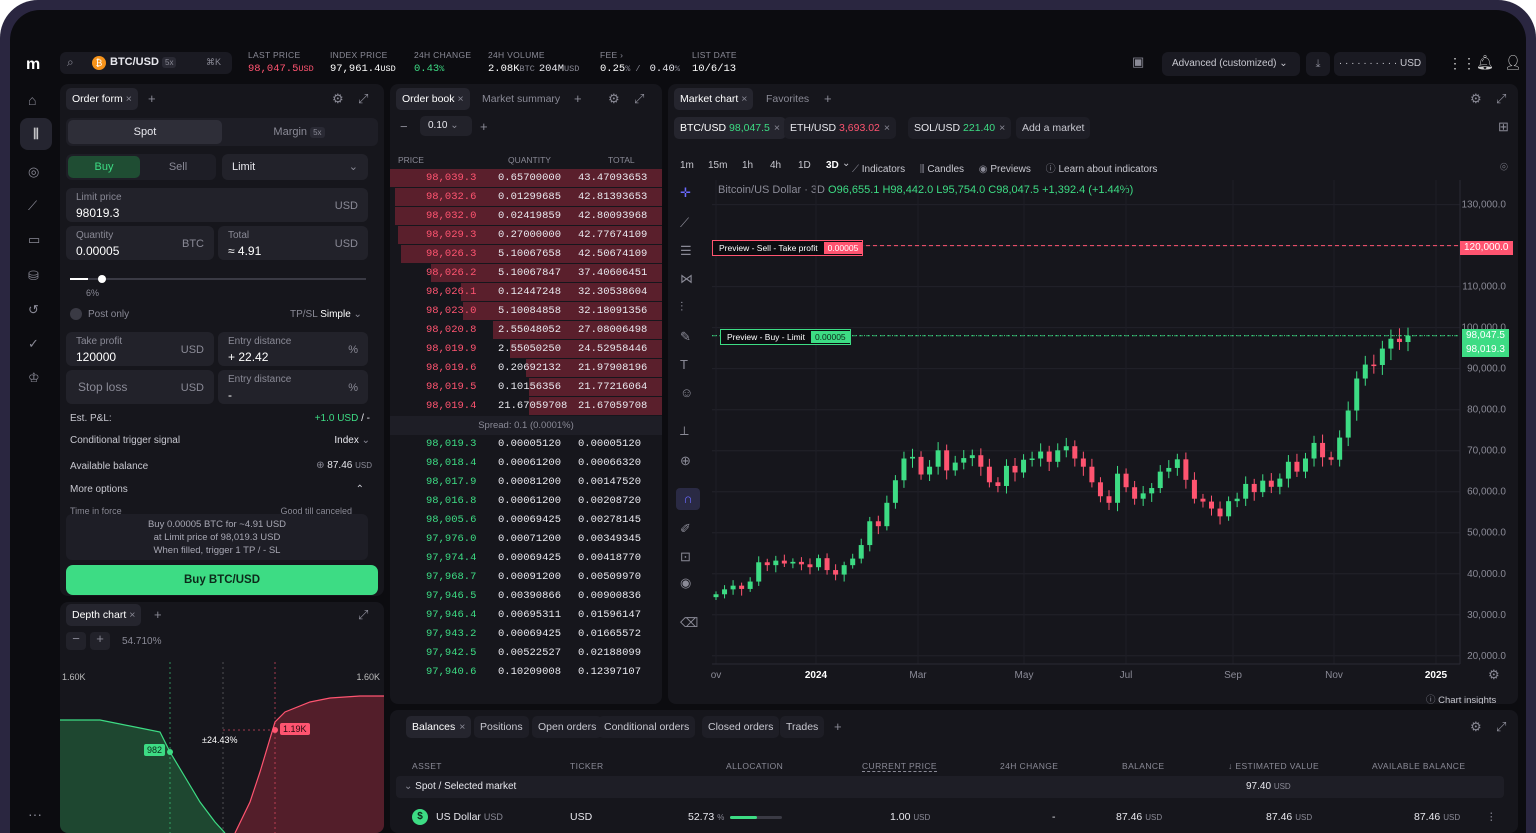 Image resolution: width=1536 pixels, height=833 pixels. Describe the element at coordinates (526, 368) in the screenshot. I see `ask-row: 98,019.6 0.20692132 21.97908196` at that location.